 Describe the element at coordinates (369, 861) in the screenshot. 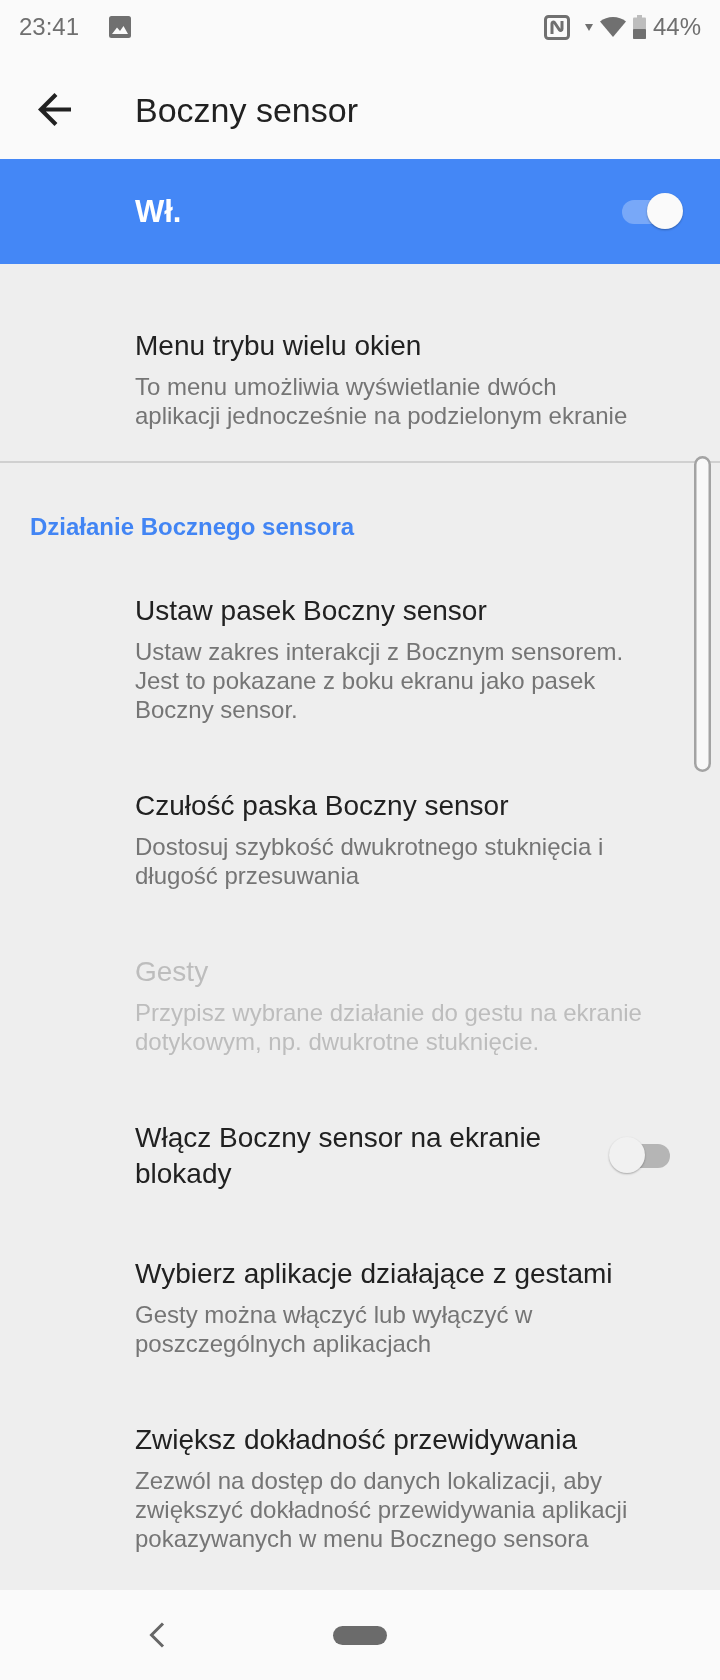

I see `setting-description: Dostosuj szybkość dwukrotnego stuknięcia i długość przesuwania` at that location.